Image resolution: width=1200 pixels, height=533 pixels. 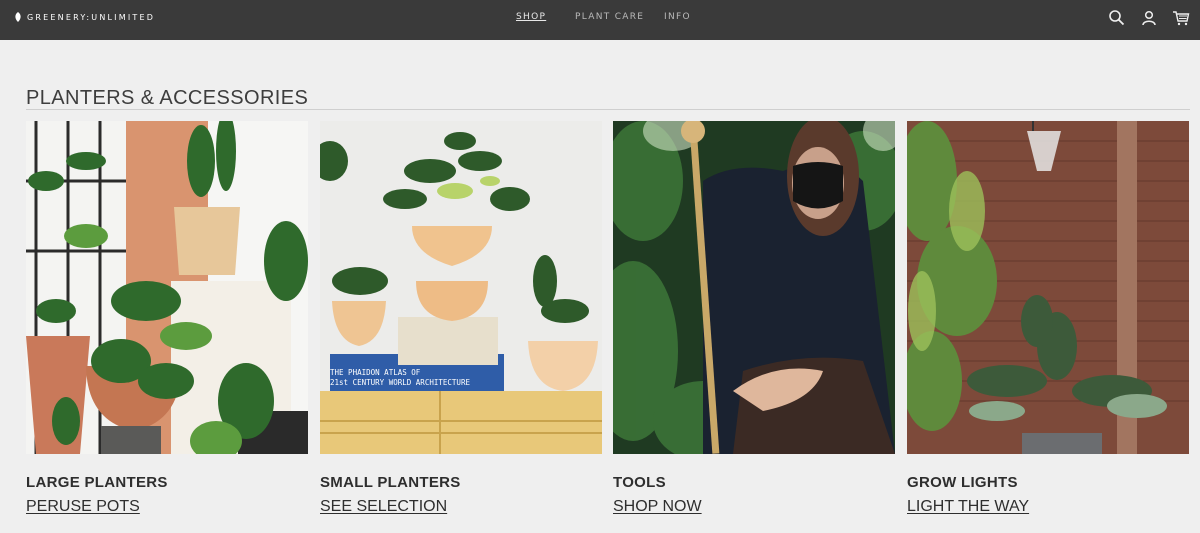 I want to click on section-divider, so click(x=608, y=109).